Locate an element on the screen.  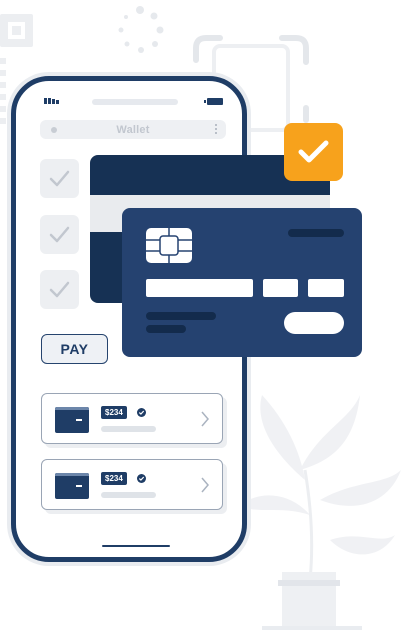
card-pill is located at coordinates (314, 323).